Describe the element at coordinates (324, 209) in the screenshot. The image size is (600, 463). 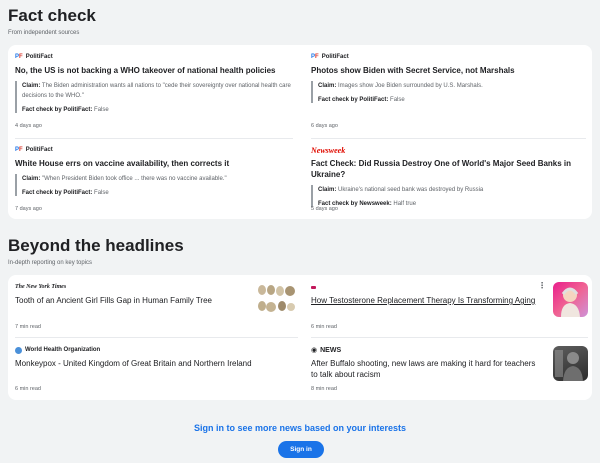
I see `article-age: 5 days ago` at that location.